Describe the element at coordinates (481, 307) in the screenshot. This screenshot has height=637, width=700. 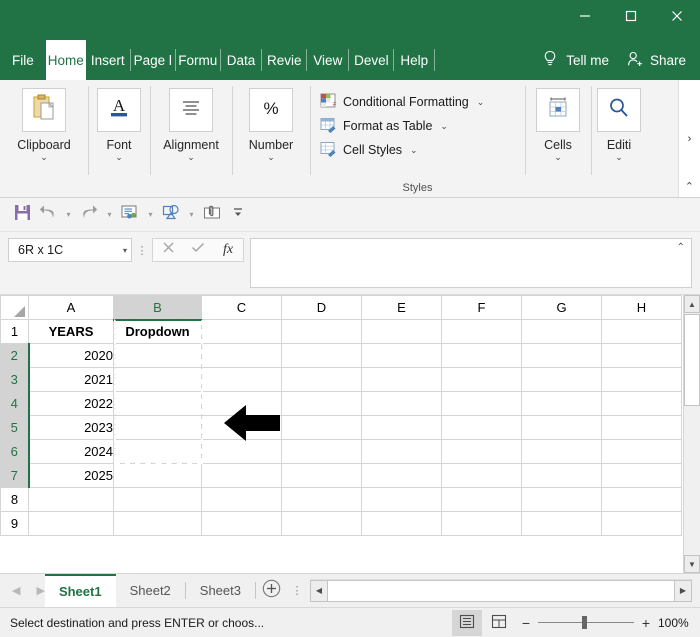
I see `column-header-F: F` at that location.